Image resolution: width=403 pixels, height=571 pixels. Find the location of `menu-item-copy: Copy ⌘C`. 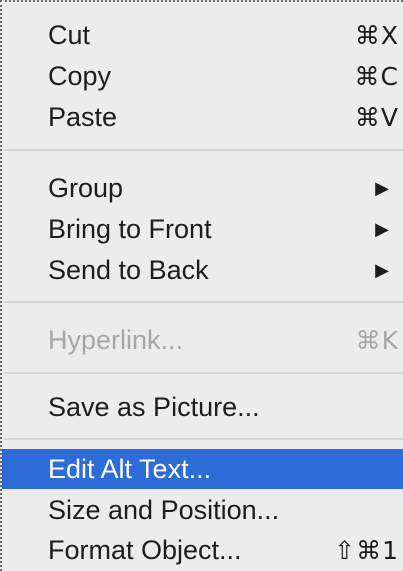

menu-item-copy: Copy ⌘C is located at coordinates (202, 76).